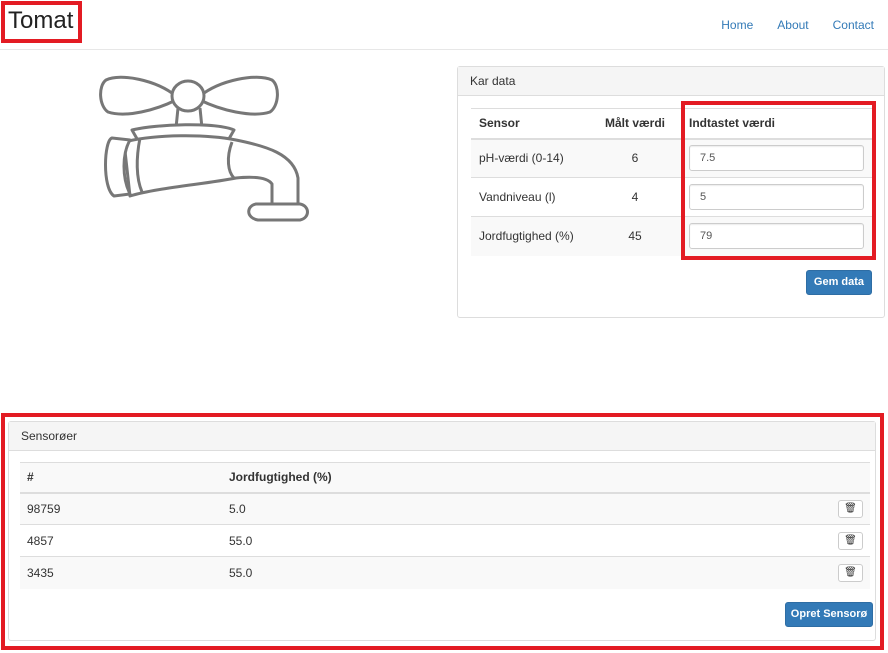  Describe the element at coordinates (635, 197) in the screenshot. I see `measured-value: 4` at that location.